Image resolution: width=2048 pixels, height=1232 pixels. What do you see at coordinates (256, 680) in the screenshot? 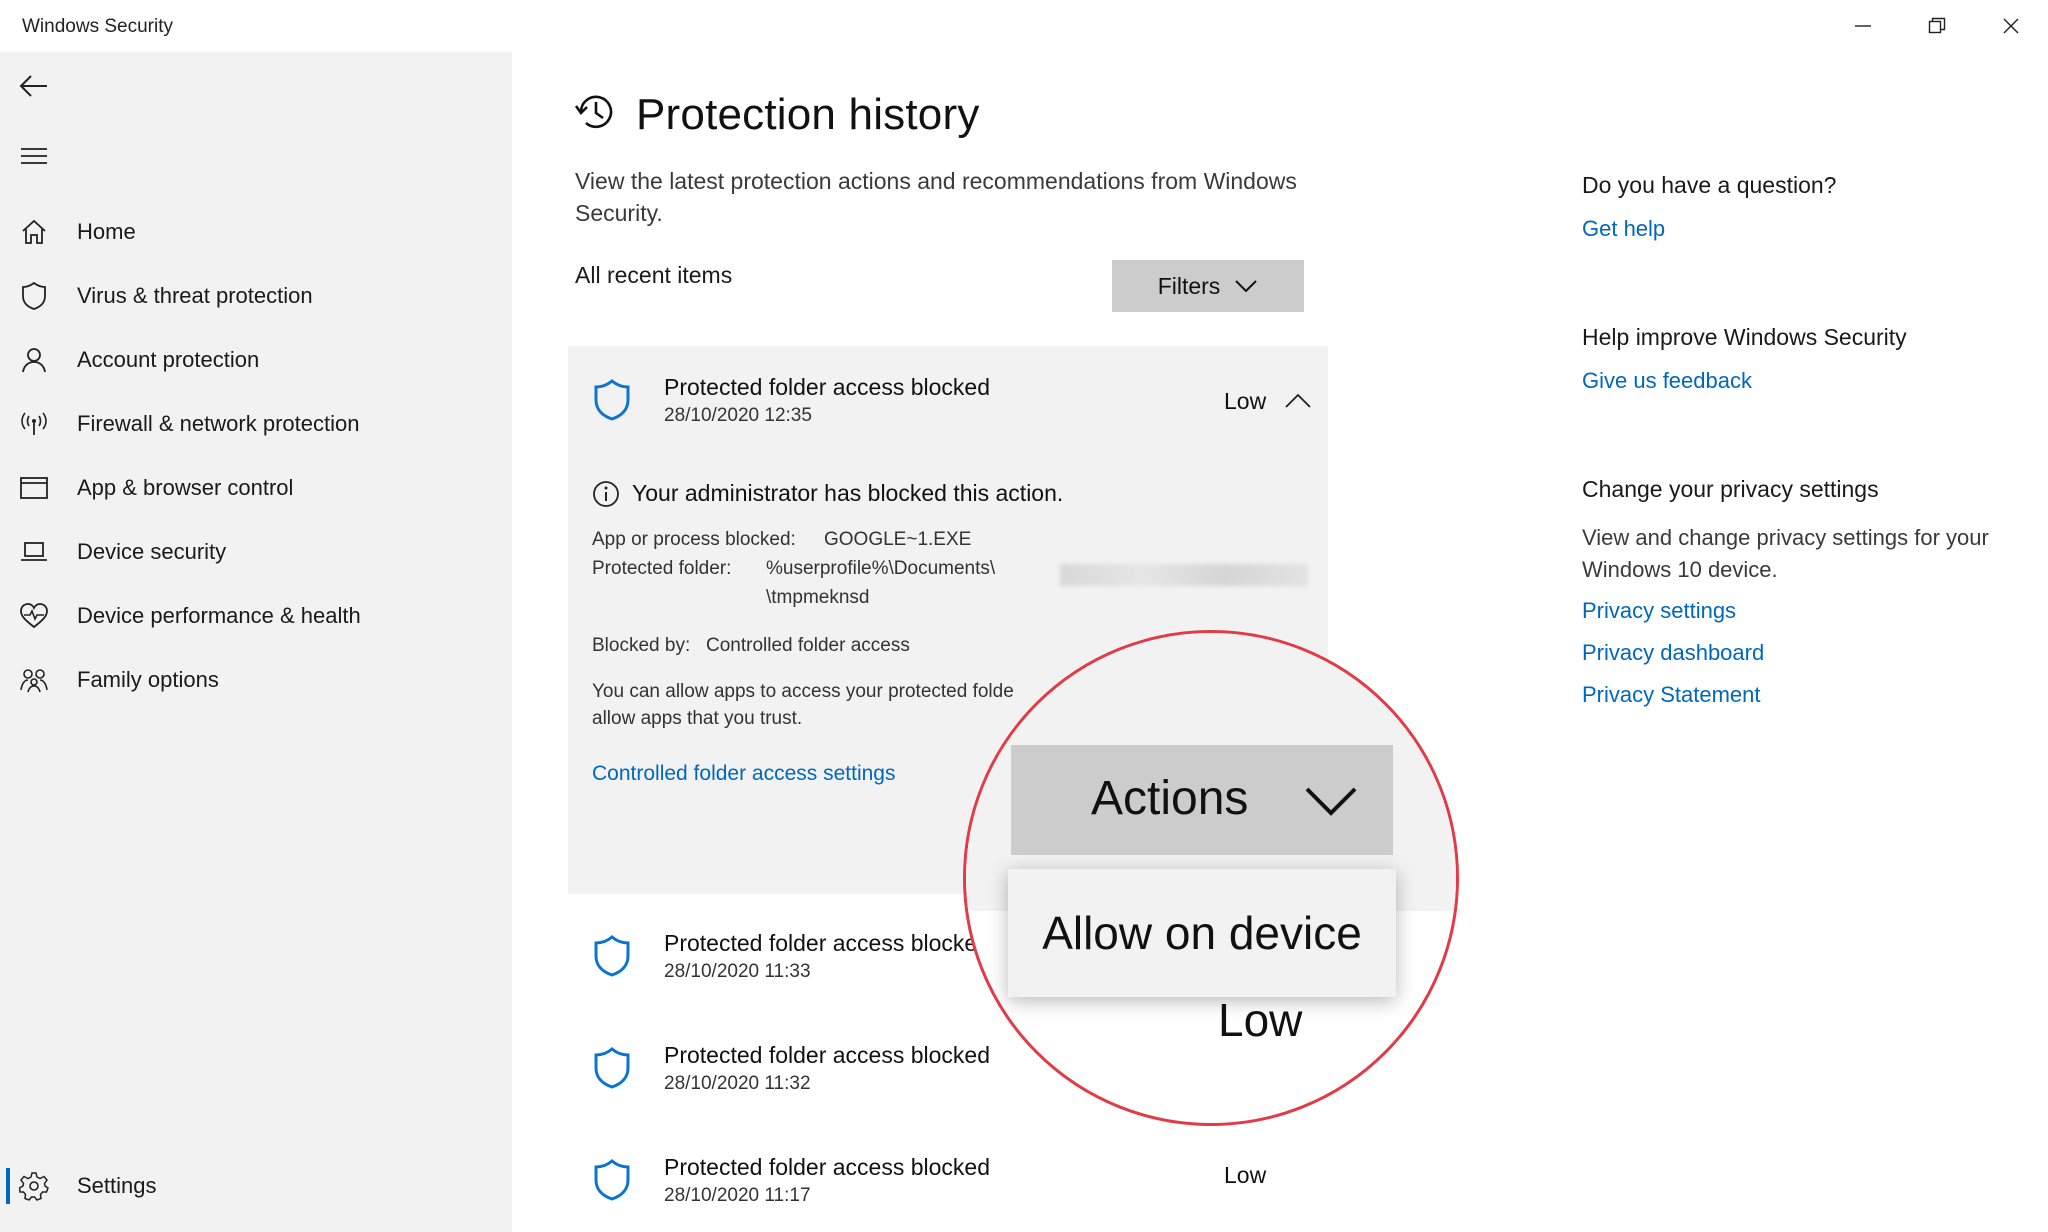
I see `sidebar-item-family-options: Family options` at bounding box center [256, 680].